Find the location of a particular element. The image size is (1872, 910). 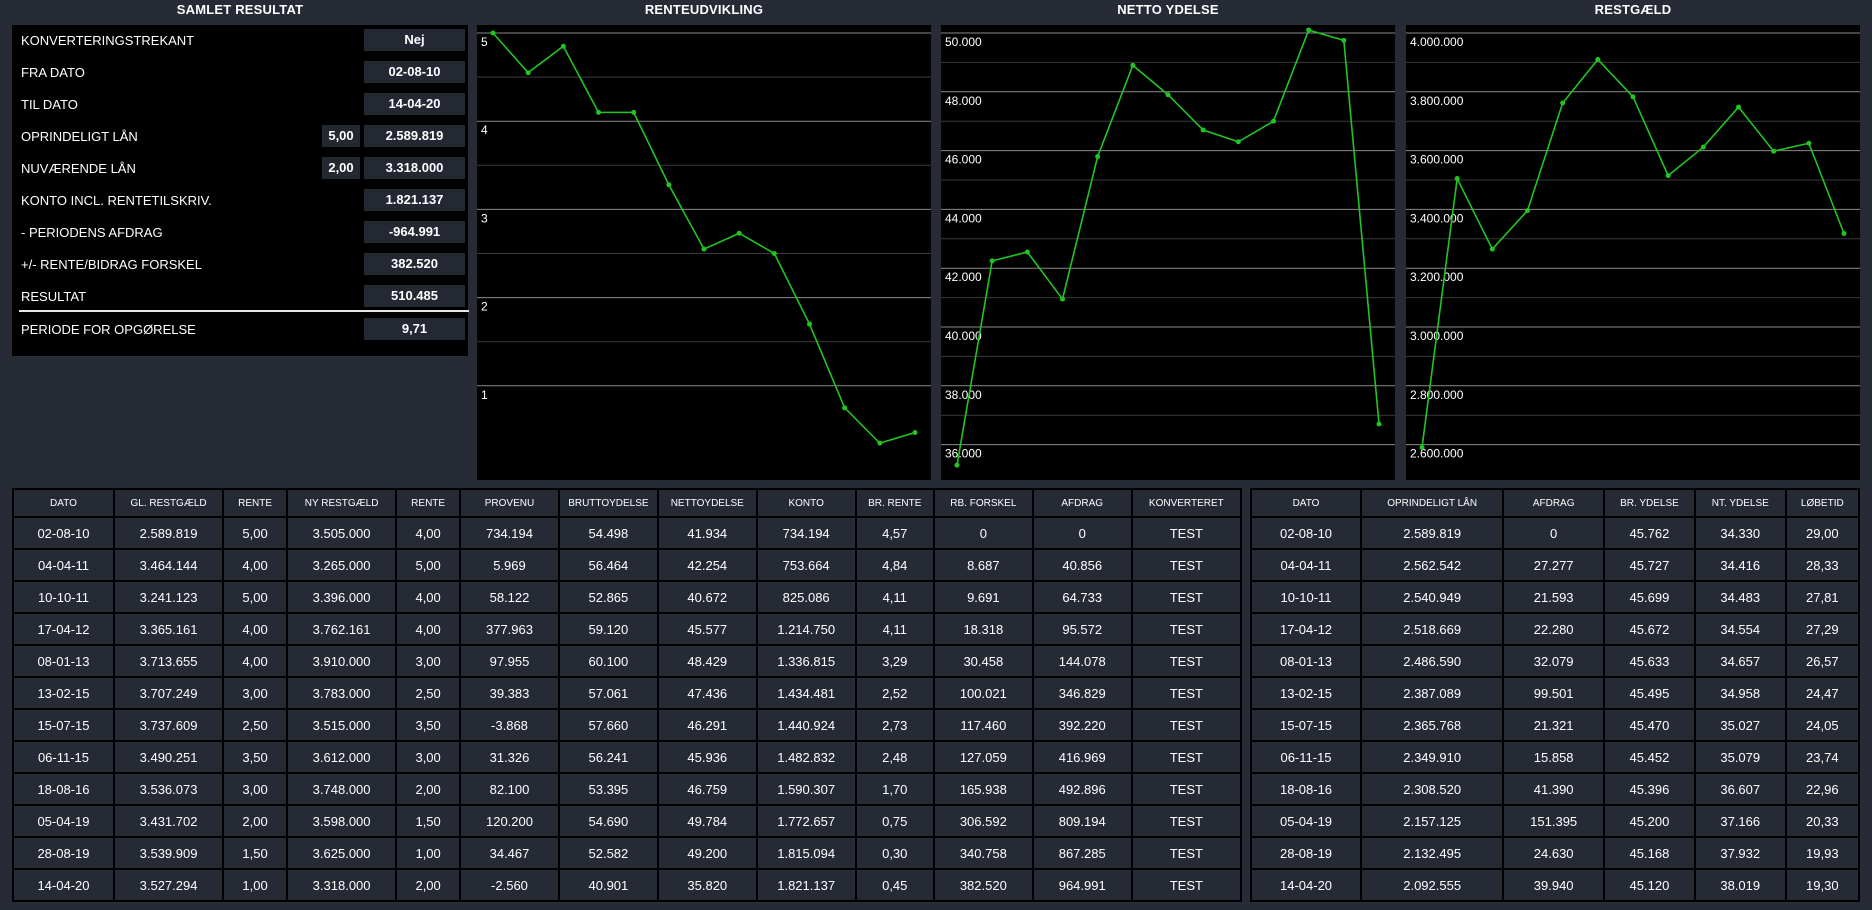

table-cell: 3.431.702 is located at coordinates (168, 821).